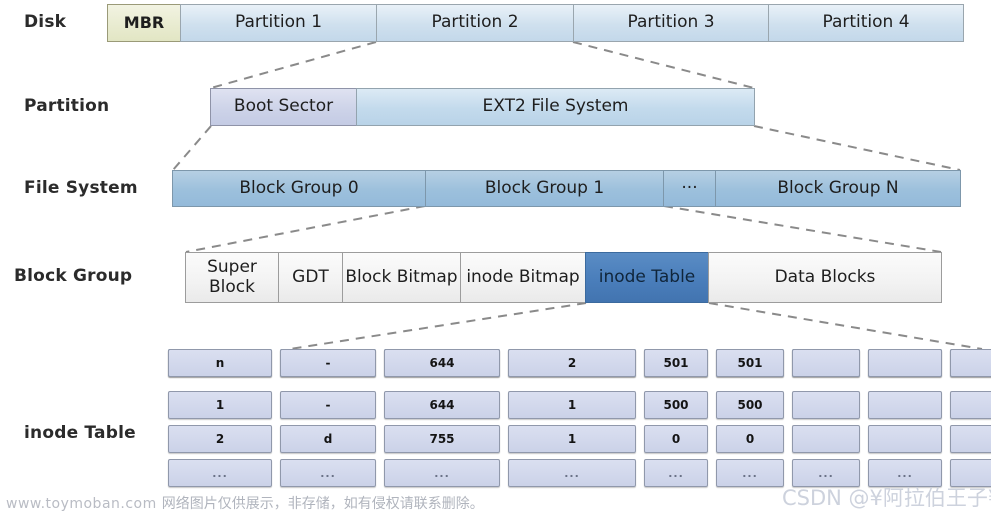  Describe the element at coordinates (310, 277) in the screenshot. I see `blockgroup-cell-gdt: GDT` at that location.